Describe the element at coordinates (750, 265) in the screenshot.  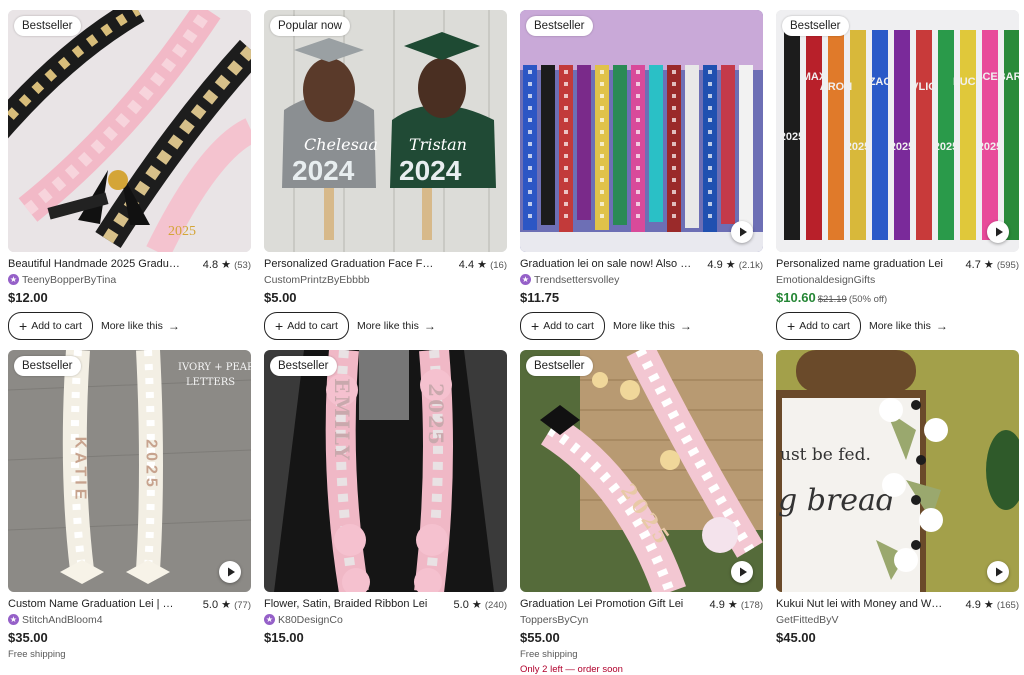
I see `review-count: (2.1k)` at that location.